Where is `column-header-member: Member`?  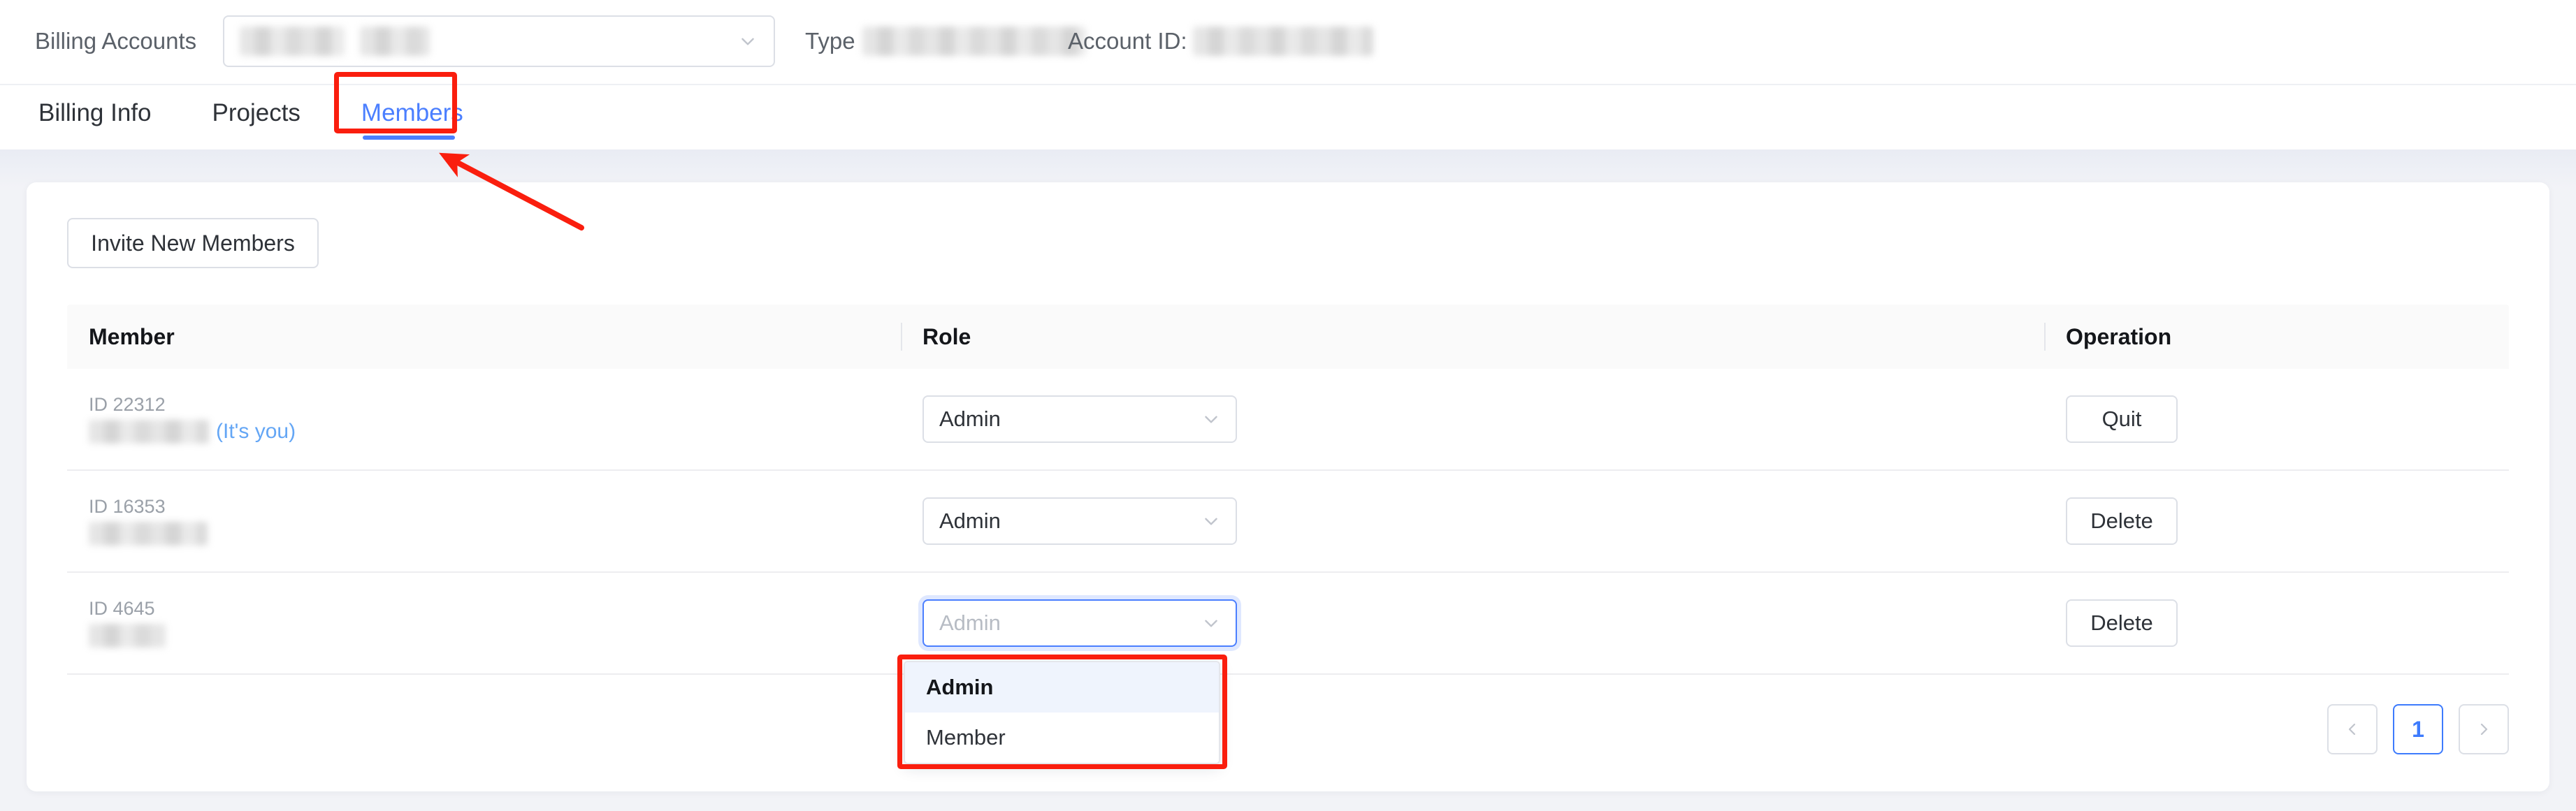 column-header-member: Member is located at coordinates (132, 336).